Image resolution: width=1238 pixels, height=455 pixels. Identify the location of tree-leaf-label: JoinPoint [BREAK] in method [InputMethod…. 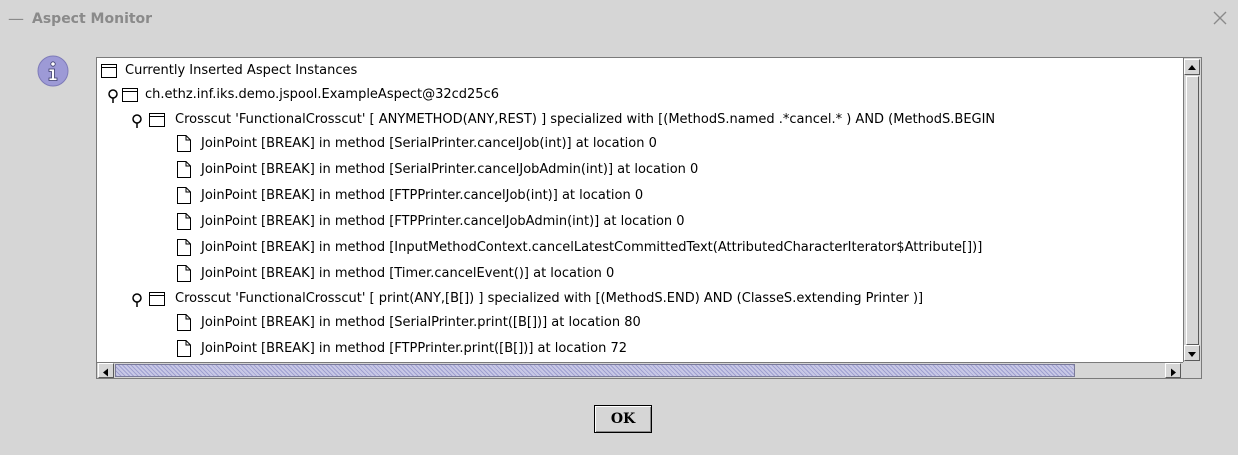
(592, 247).